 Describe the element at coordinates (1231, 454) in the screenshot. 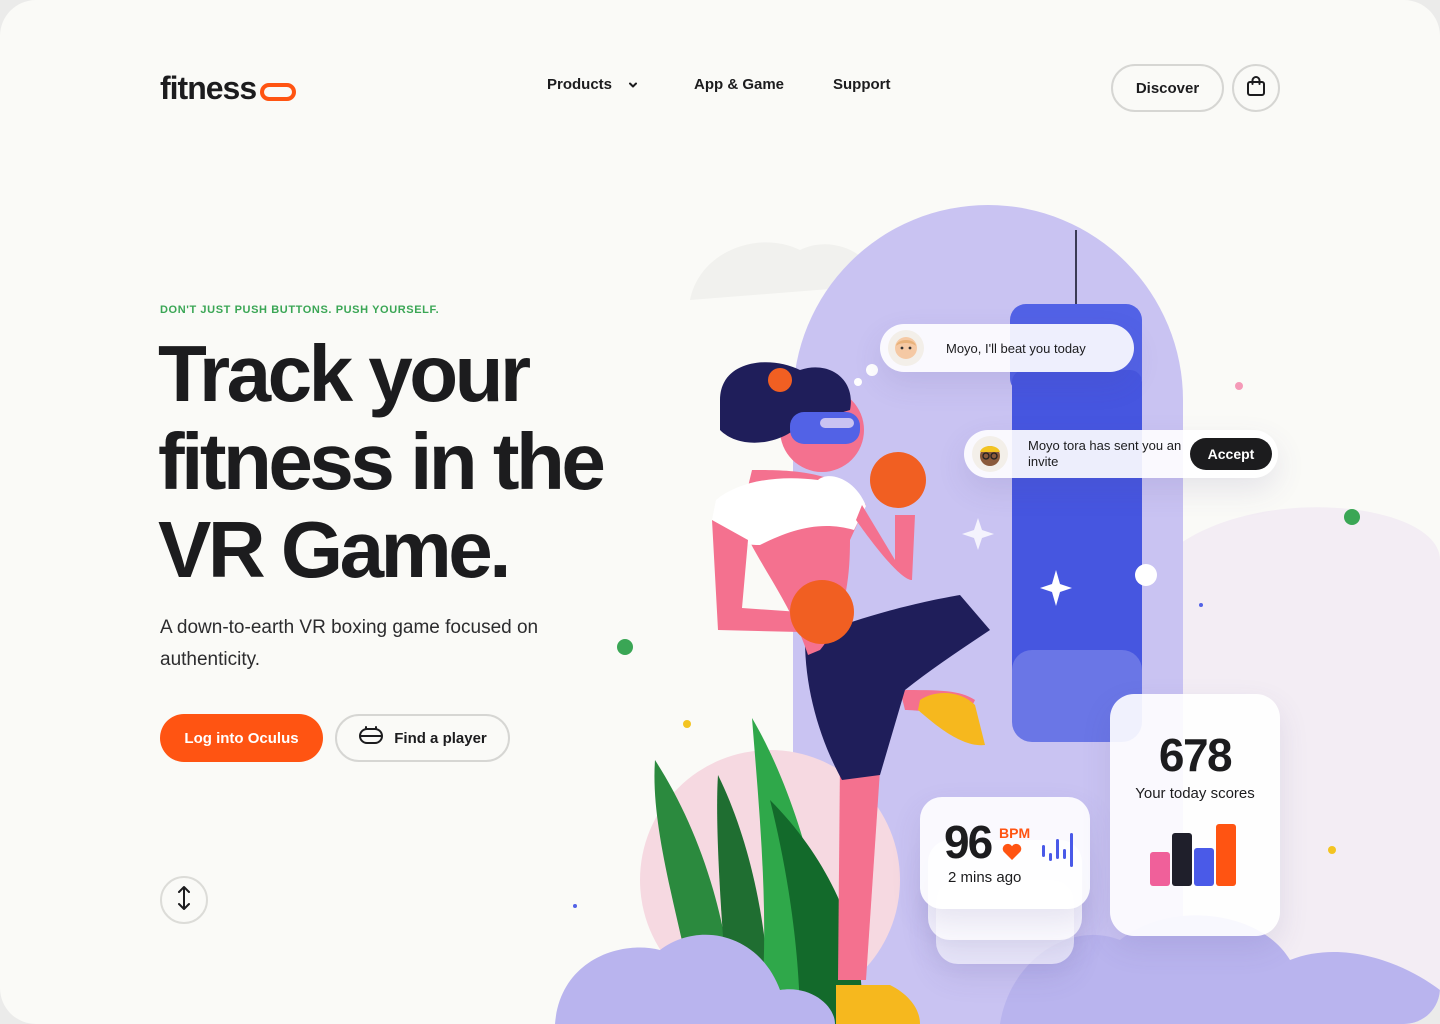

I see `accept-button: Accept` at that location.